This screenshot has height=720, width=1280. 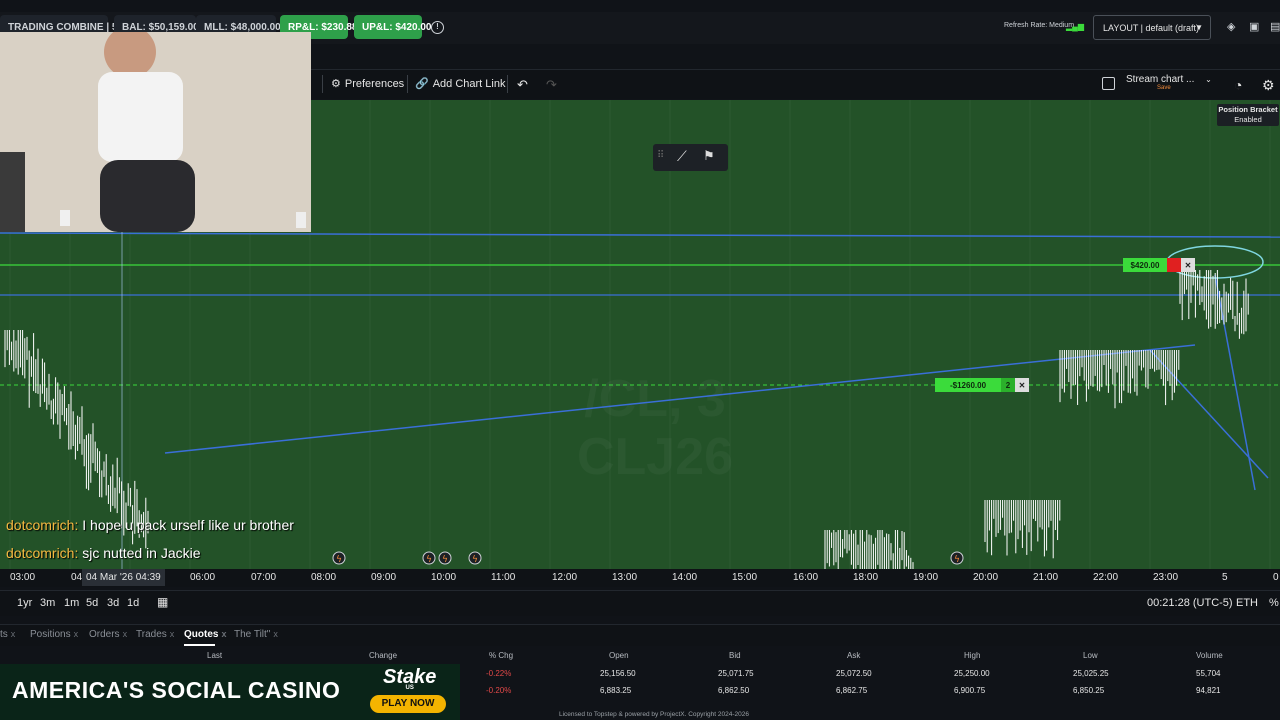 What do you see at coordinates (734, 690) in the screenshot?
I see `bid-cell: 6,862.50` at bounding box center [734, 690].